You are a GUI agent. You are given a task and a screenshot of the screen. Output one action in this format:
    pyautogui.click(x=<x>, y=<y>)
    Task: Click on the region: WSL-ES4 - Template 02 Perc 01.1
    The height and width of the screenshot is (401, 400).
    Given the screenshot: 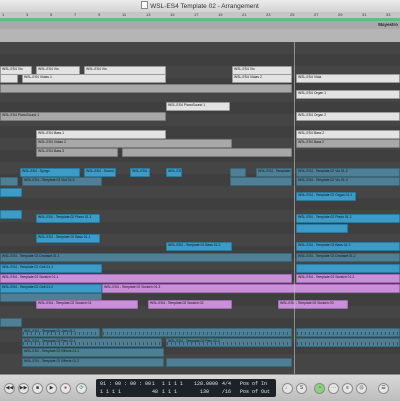 What is the action you would take?
    pyautogui.click(x=92, y=342)
    